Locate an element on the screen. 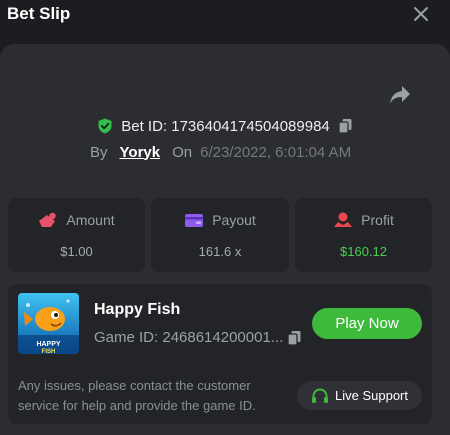 The width and height of the screenshot is (450, 435). stat-amount: Amount $1.00 is located at coordinates (76, 235).